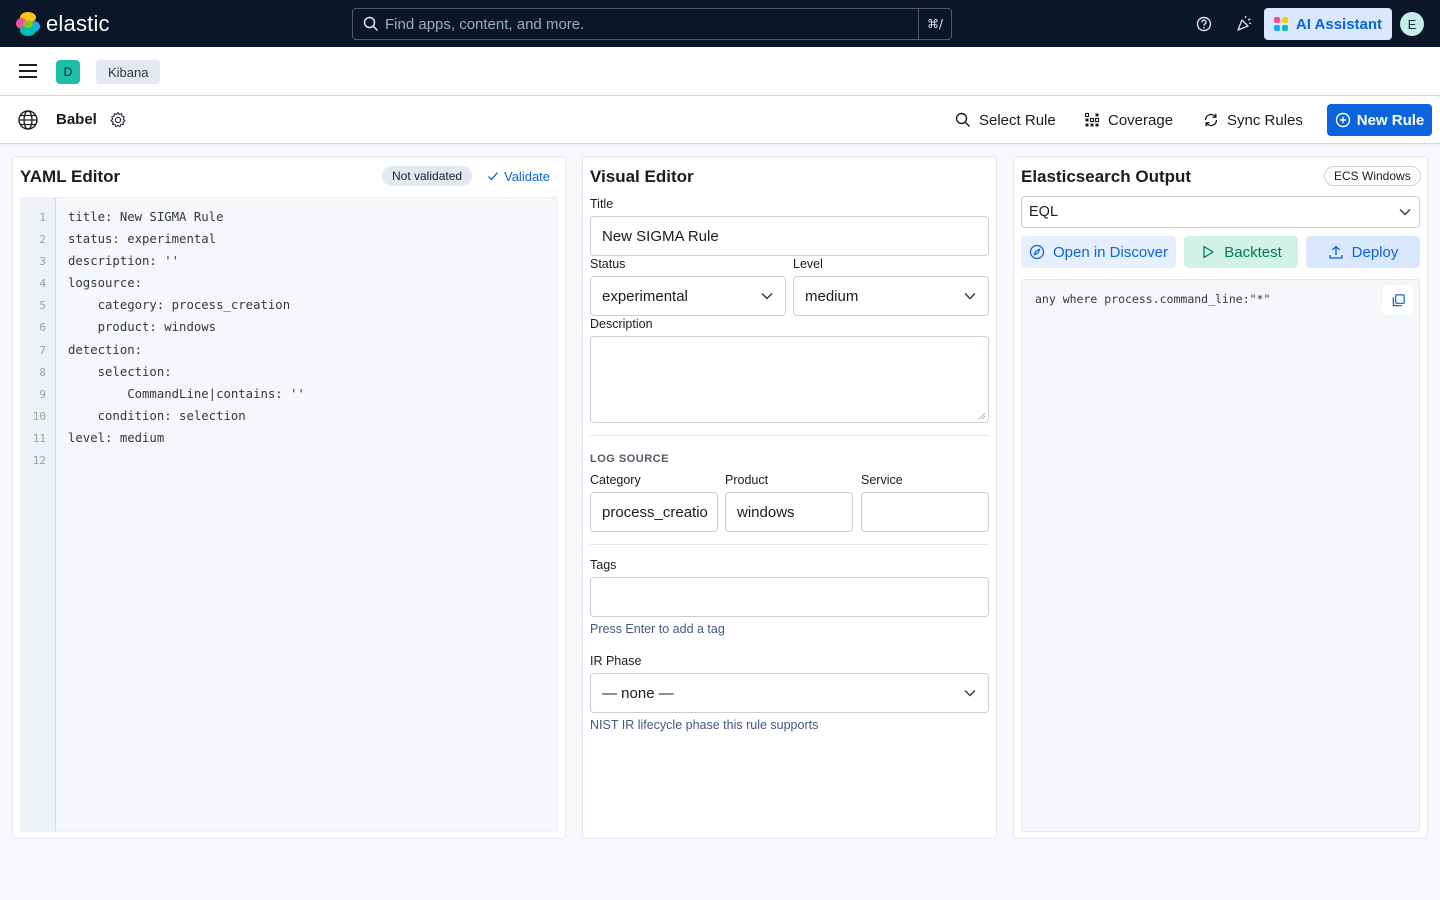  What do you see at coordinates (118, 120) in the screenshot?
I see `gear-icon` at bounding box center [118, 120].